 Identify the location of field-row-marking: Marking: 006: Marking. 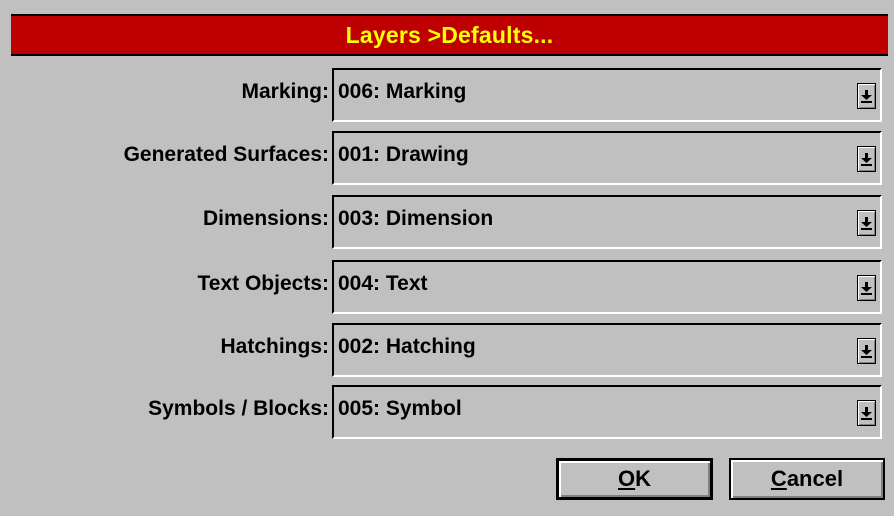
(447, 95).